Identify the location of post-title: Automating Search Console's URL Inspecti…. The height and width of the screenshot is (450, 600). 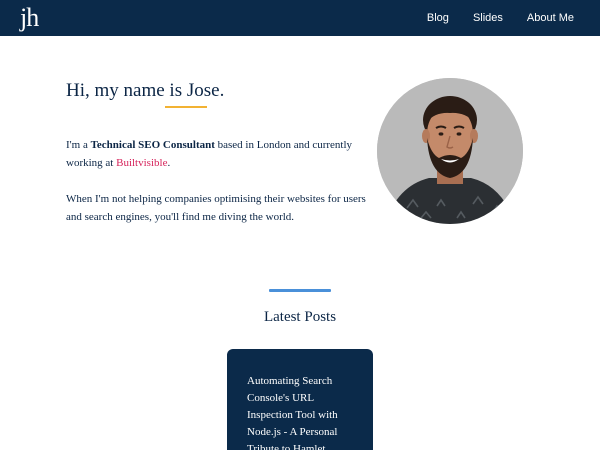
(301, 411).